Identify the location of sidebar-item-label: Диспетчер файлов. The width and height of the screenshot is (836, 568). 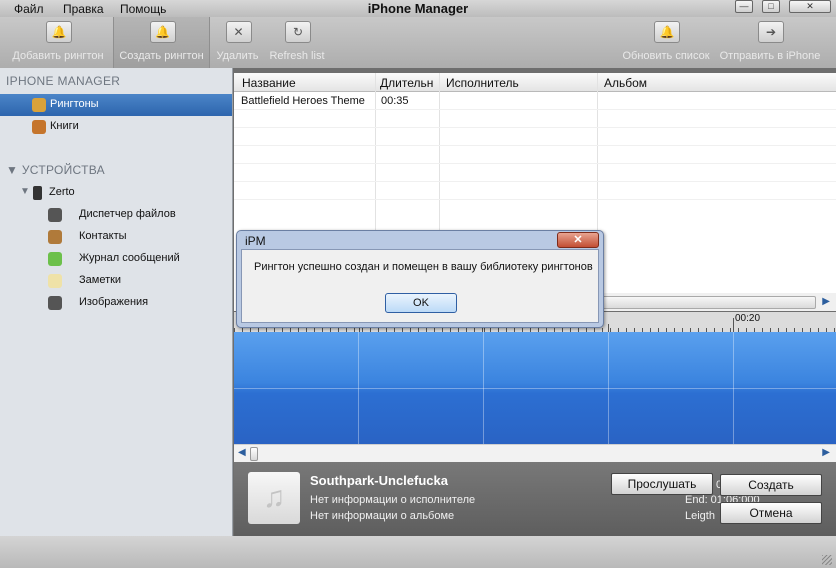
(127, 214).